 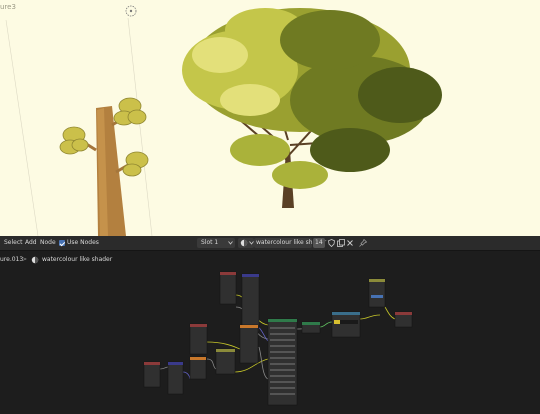 What do you see at coordinates (225, 361) in the screenshot?
I see `node-mix` at bounding box center [225, 361].